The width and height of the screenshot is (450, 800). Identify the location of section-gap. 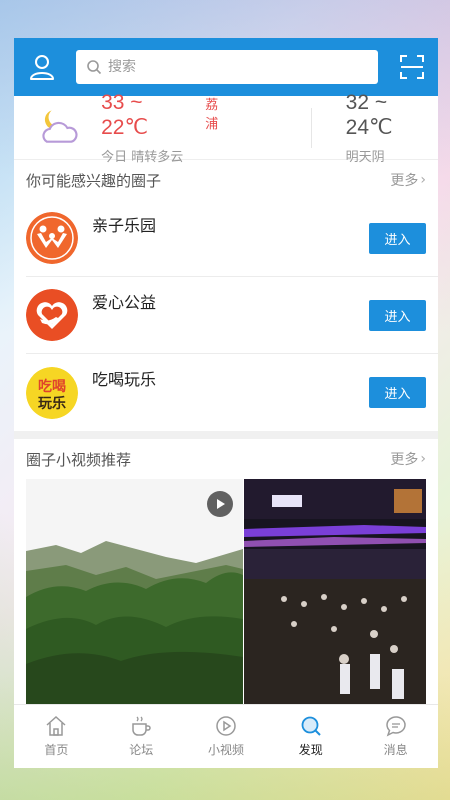
(226, 435).